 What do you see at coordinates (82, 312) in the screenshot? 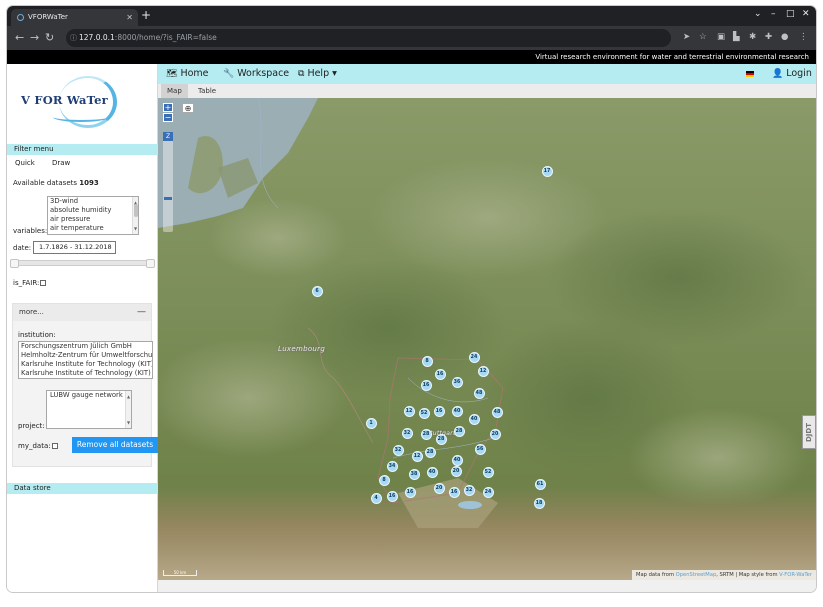
I see `more-filters-toggle: more... —` at bounding box center [82, 312].